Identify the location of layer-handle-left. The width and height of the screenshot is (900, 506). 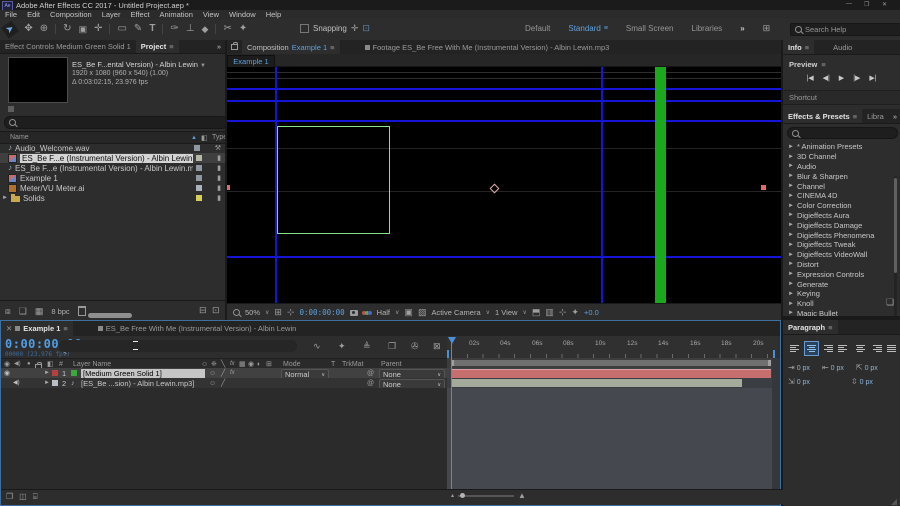
(228, 187).